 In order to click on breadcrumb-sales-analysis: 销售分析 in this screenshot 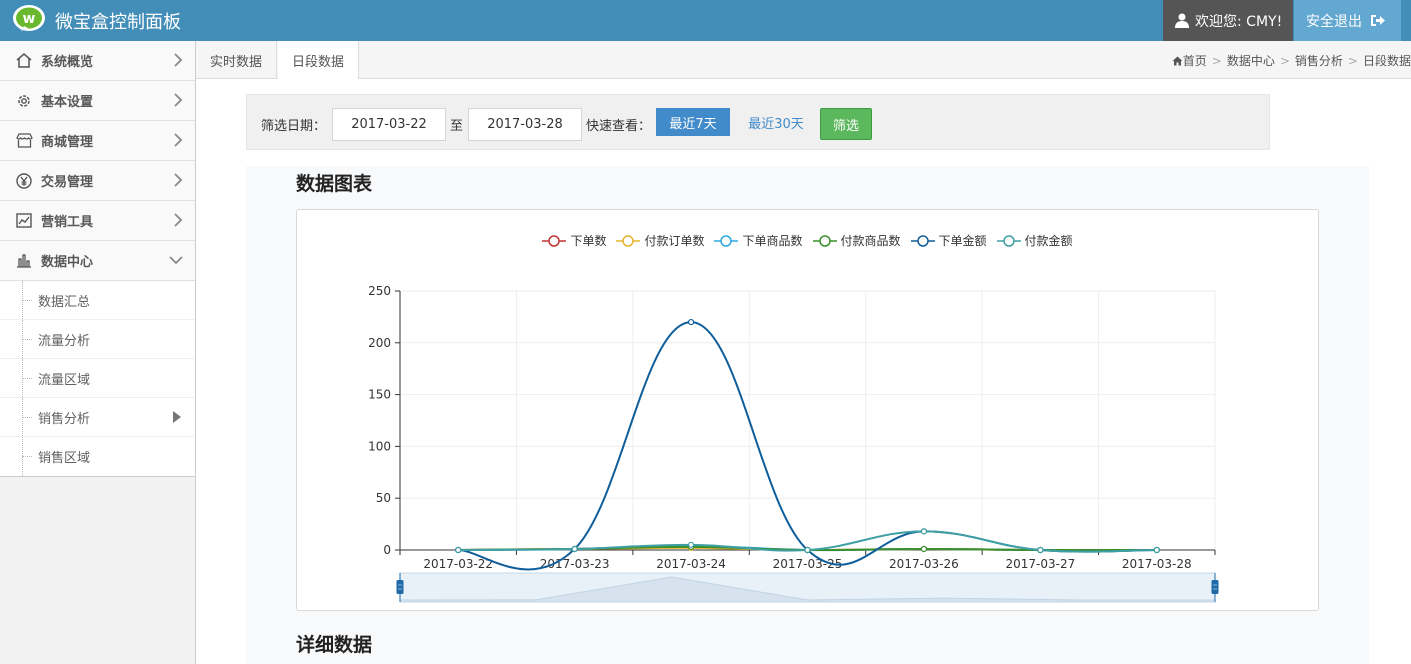, I will do `click(1319, 61)`.